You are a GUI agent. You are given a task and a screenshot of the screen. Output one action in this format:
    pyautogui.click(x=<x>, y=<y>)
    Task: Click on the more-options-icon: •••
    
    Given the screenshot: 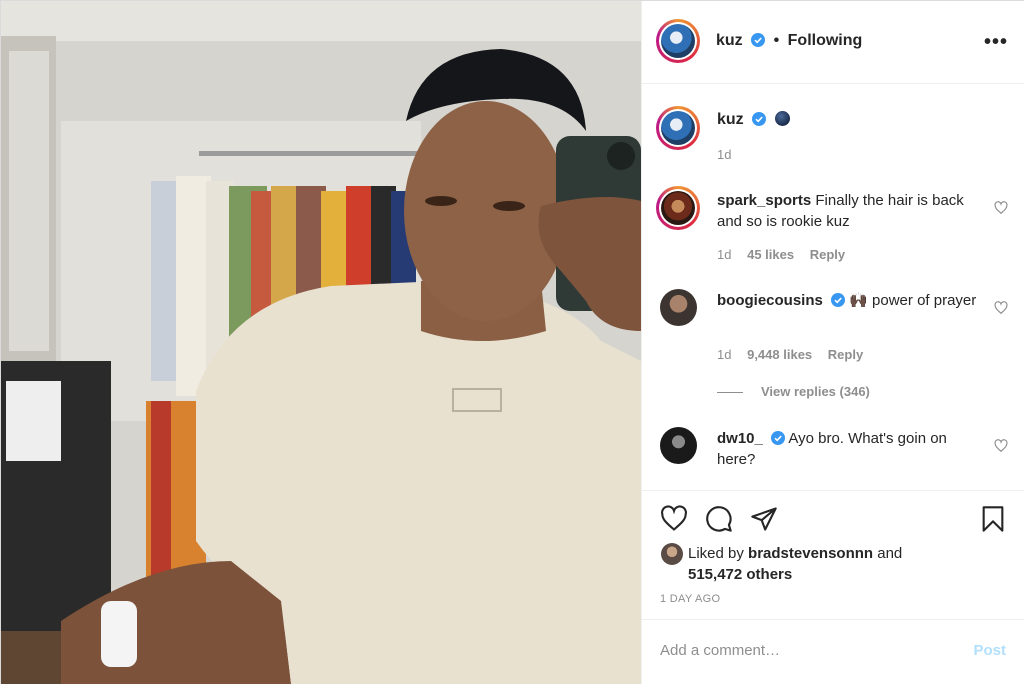 What is the action you would take?
    pyautogui.click(x=996, y=42)
    